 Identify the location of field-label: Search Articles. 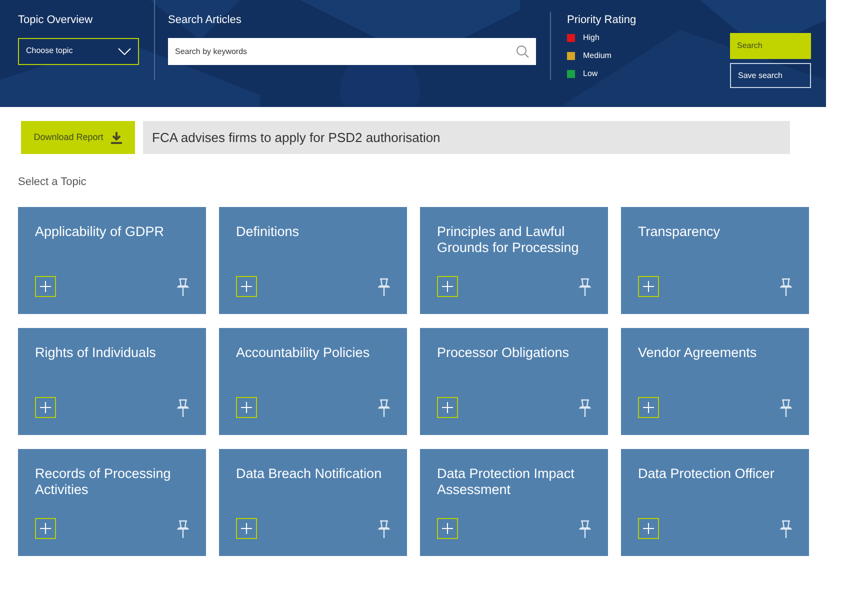
(205, 20).